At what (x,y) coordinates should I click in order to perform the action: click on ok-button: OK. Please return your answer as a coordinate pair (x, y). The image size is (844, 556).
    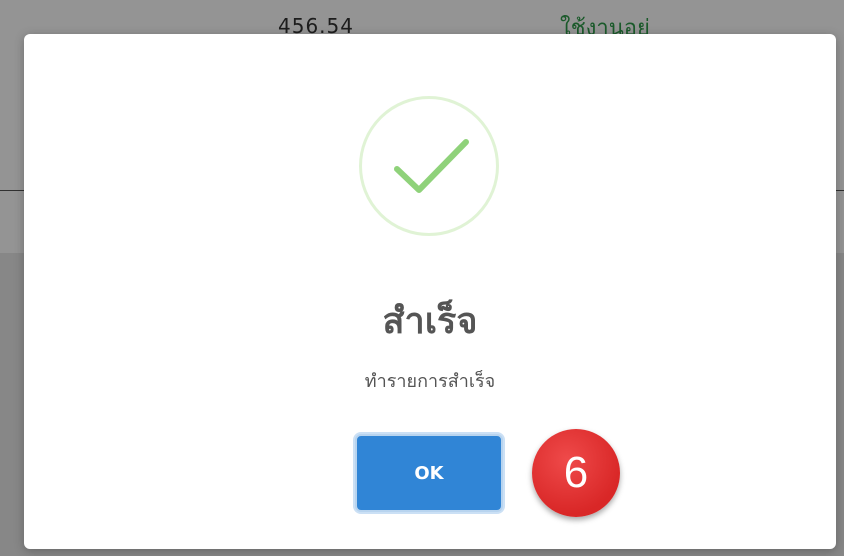
    Looking at the image, I should click on (429, 473).